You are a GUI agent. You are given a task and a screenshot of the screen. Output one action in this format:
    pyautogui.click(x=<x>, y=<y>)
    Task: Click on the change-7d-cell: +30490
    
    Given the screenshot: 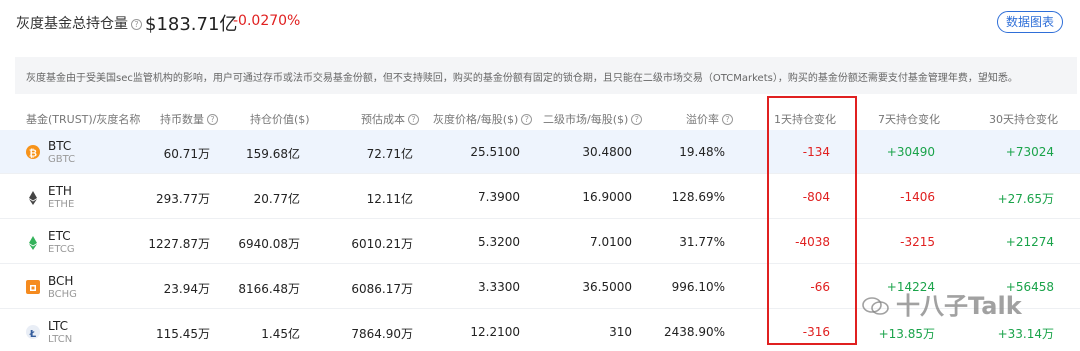 What is the action you would take?
    pyautogui.click(x=910, y=152)
    